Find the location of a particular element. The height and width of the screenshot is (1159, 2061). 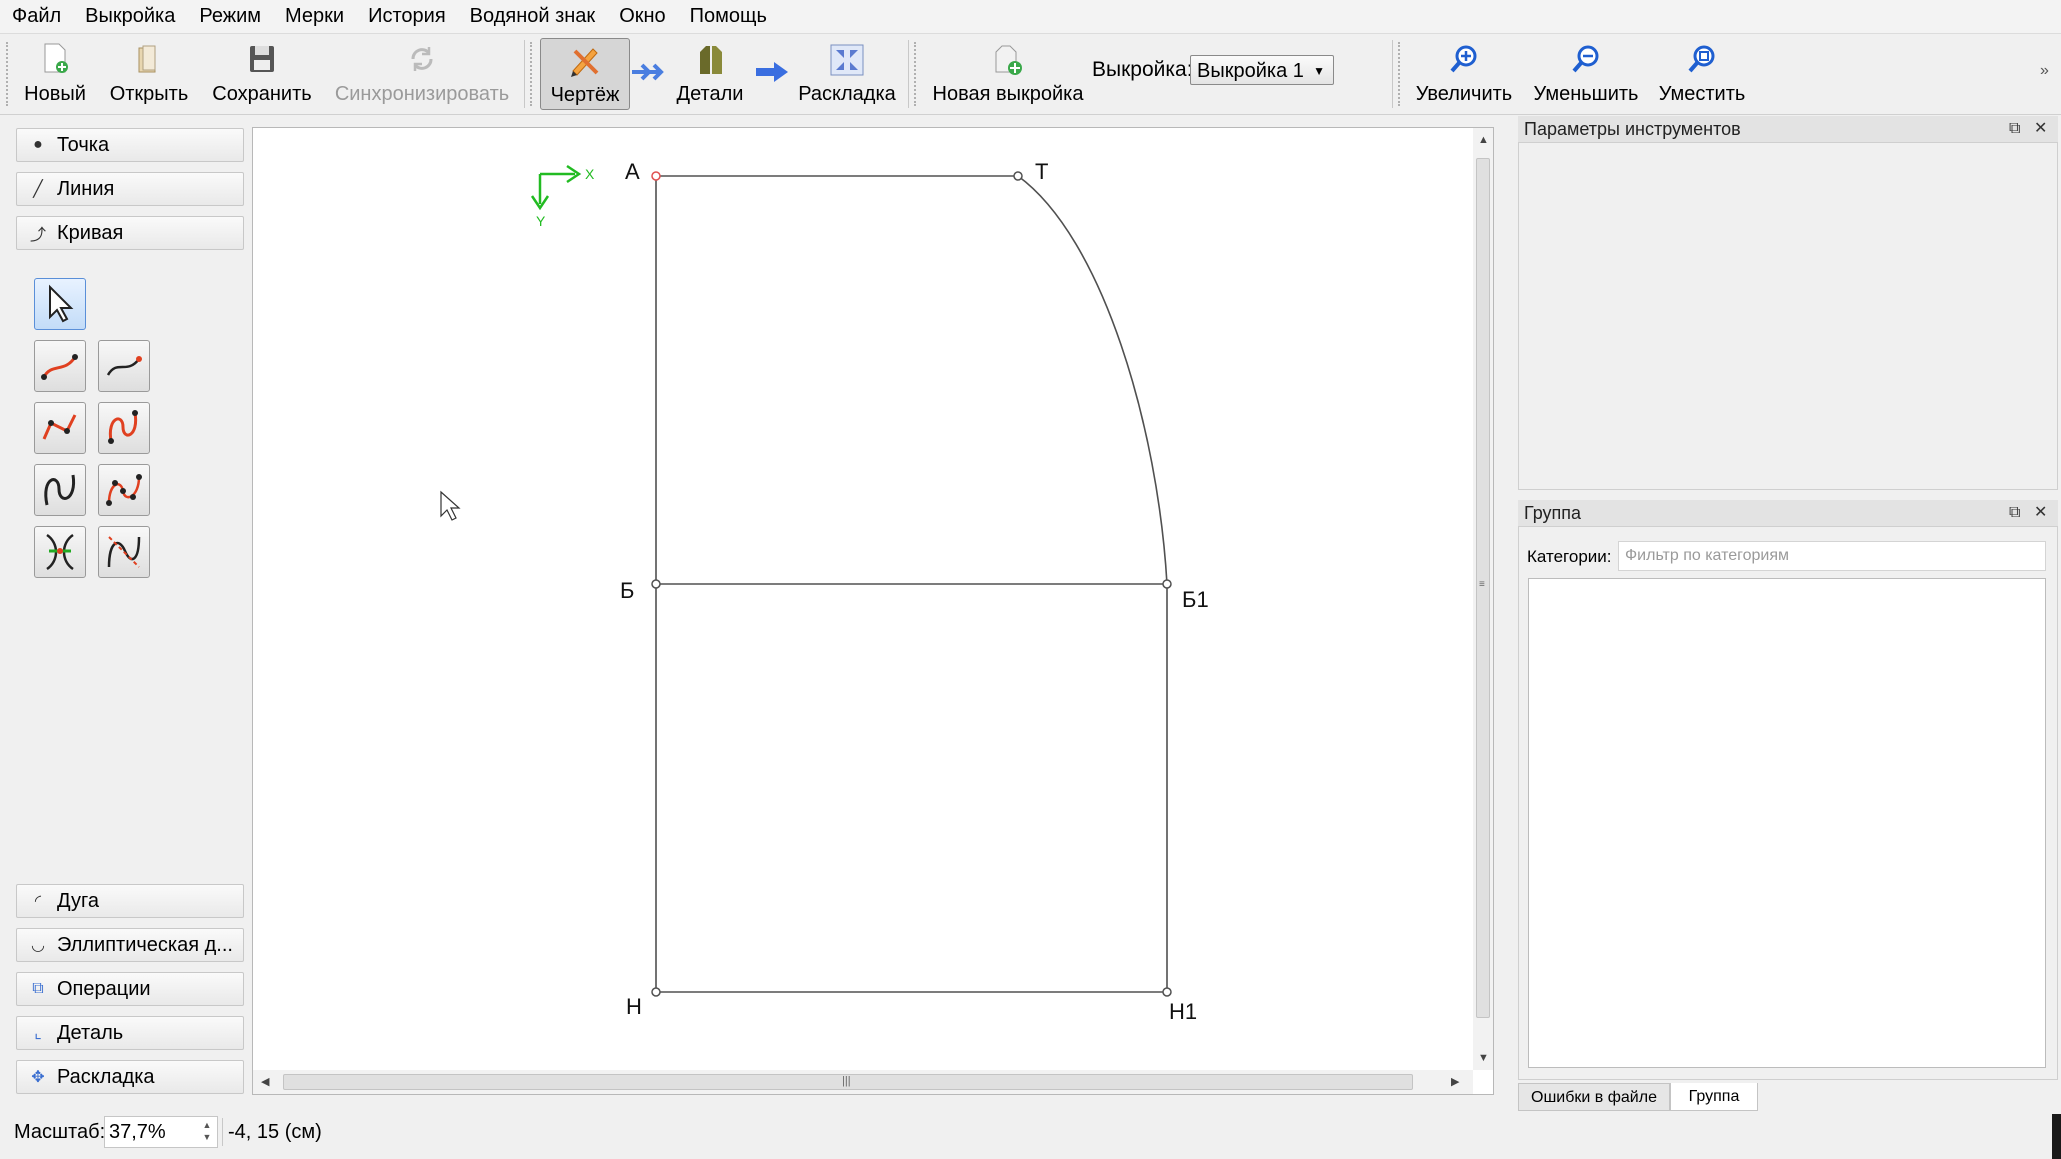

category-layout: ✥ Раскладка is located at coordinates (130, 1077).